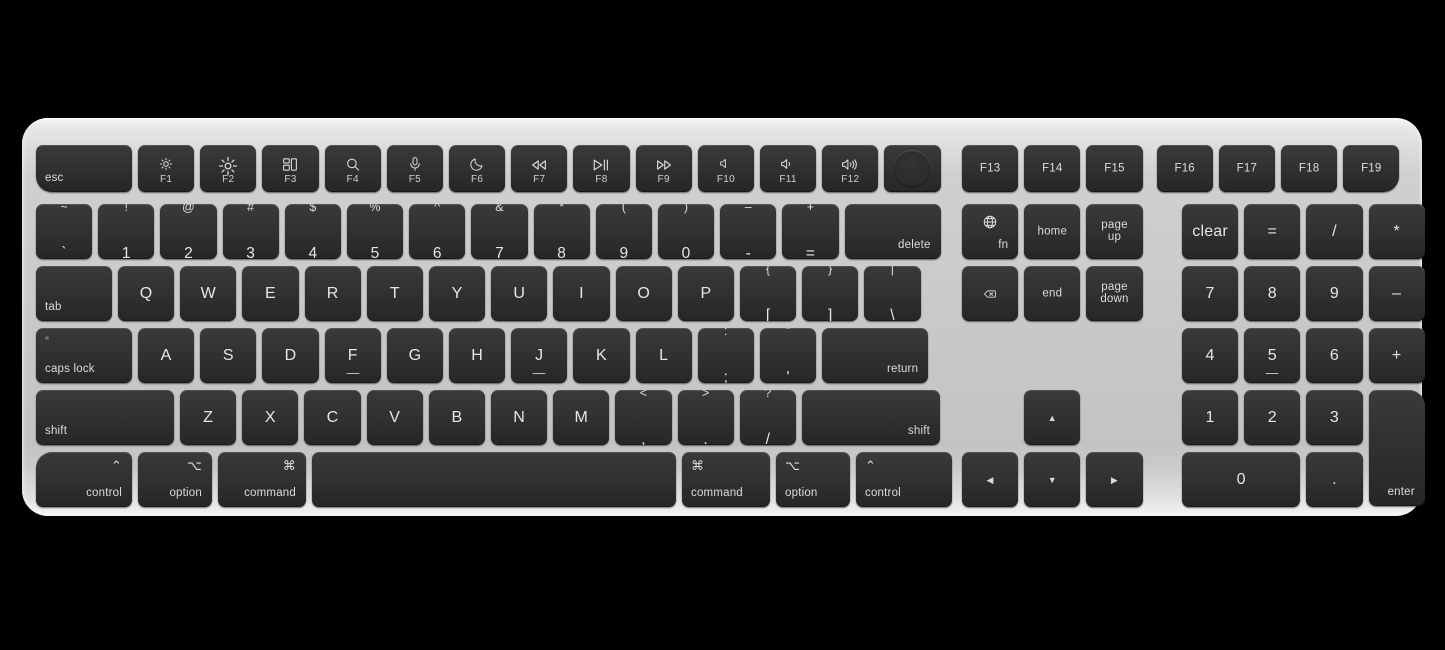  What do you see at coordinates (1052, 417) in the screenshot?
I see `key-arrowup: ▲` at bounding box center [1052, 417].